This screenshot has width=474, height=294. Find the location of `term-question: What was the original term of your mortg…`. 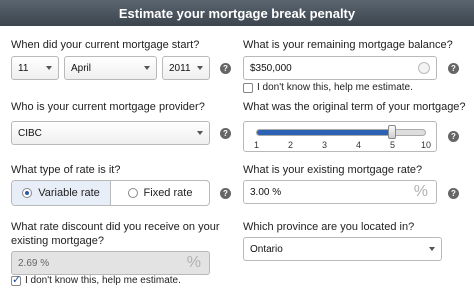

term-question: What was the original term of your mortg… is located at coordinates (354, 107).